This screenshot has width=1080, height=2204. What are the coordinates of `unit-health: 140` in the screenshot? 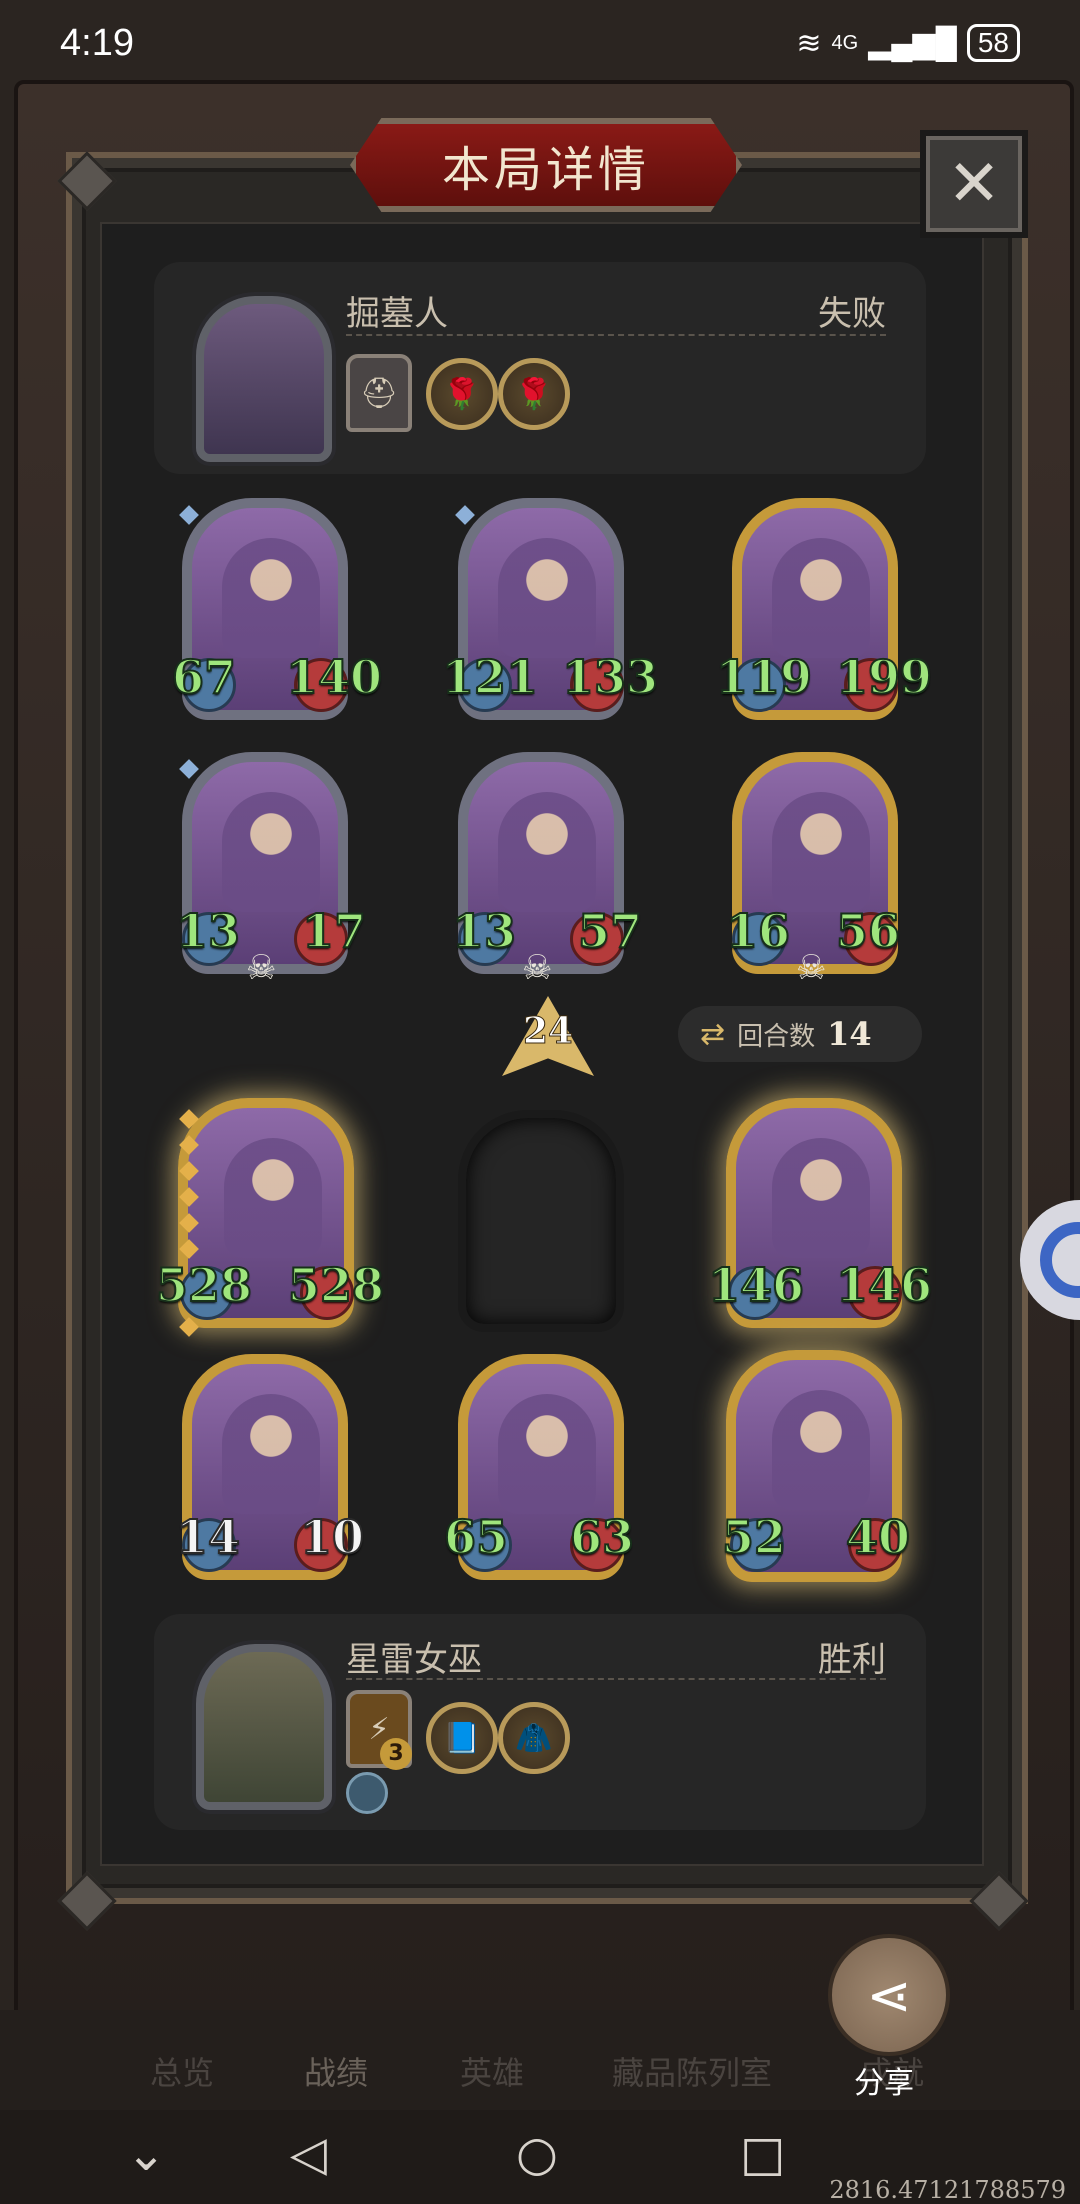 It's located at (334, 677).